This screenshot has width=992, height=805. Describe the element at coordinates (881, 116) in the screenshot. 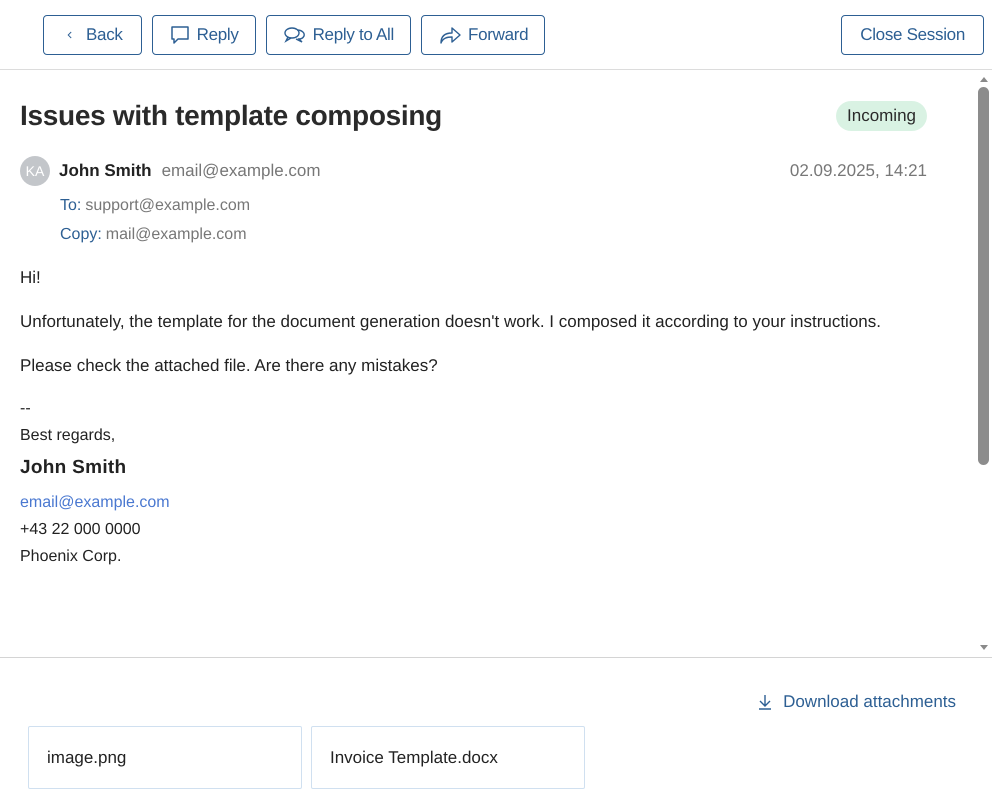

I see `status-badge: Incoming` at that location.